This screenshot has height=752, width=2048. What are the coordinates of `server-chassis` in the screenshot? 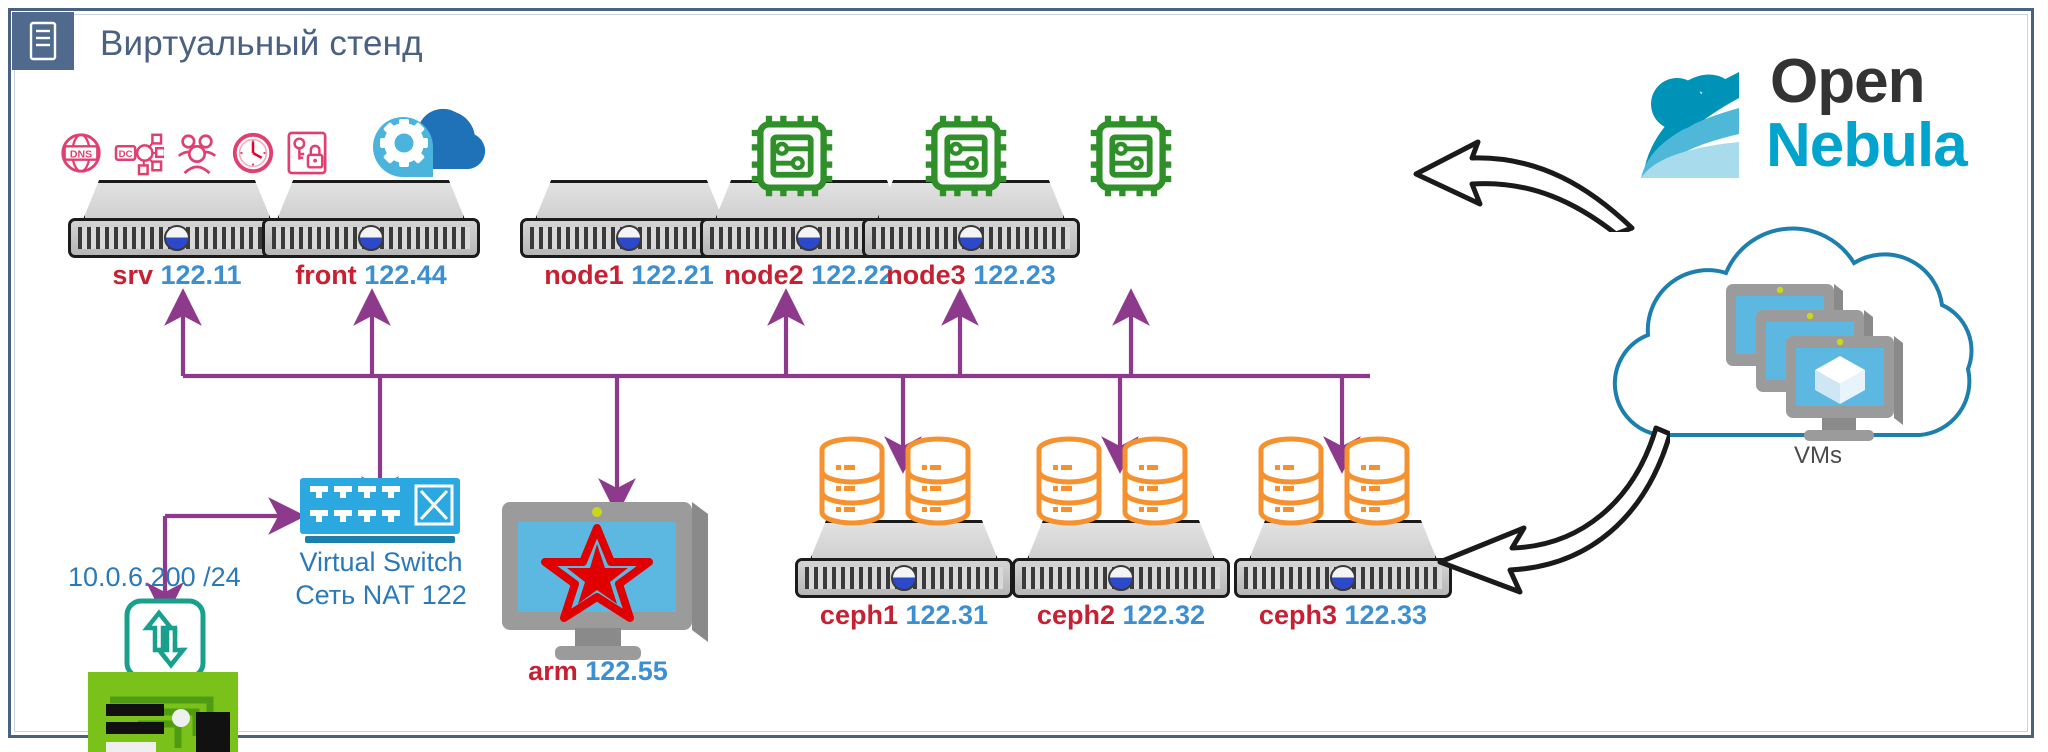 It's located at (177, 219).